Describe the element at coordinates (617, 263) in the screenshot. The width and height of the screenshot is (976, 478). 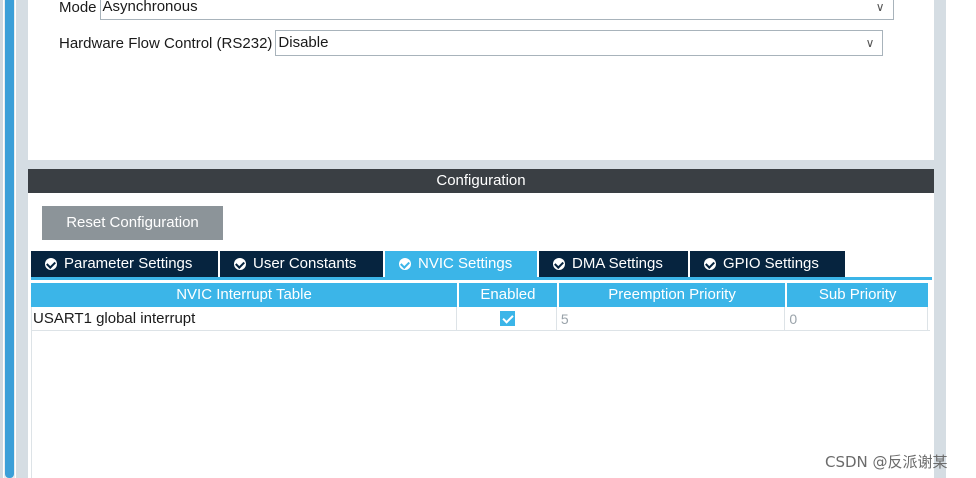
I see `tab-label: DMA Settings` at that location.